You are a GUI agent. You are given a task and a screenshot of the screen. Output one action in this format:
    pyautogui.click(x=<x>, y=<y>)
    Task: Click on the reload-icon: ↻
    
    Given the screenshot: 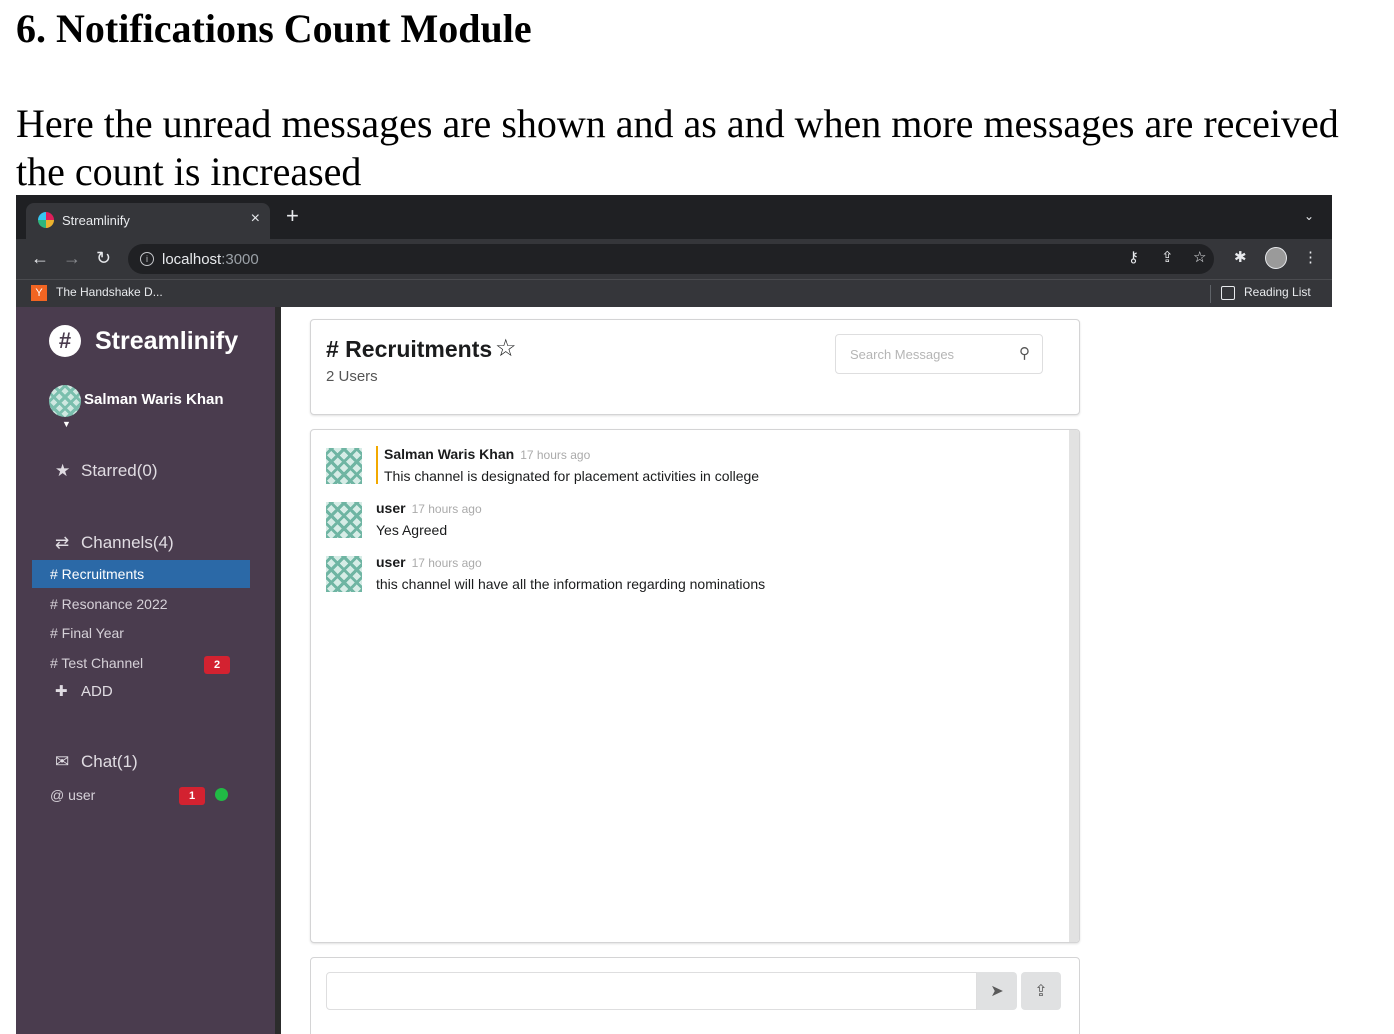 What is the action you would take?
    pyautogui.click(x=103, y=258)
    